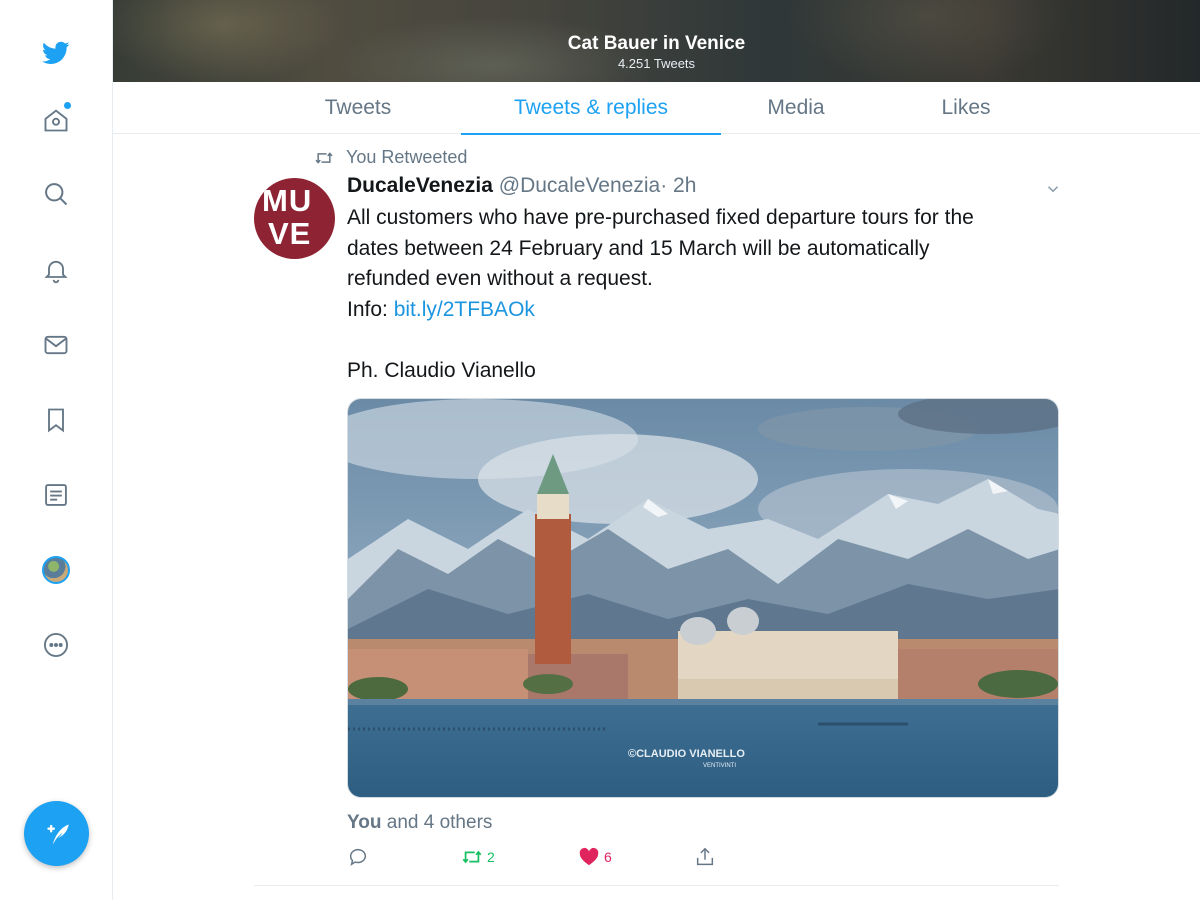  Describe the element at coordinates (290, 233) in the screenshot. I see `avatar-text-bottom: VE` at that location.